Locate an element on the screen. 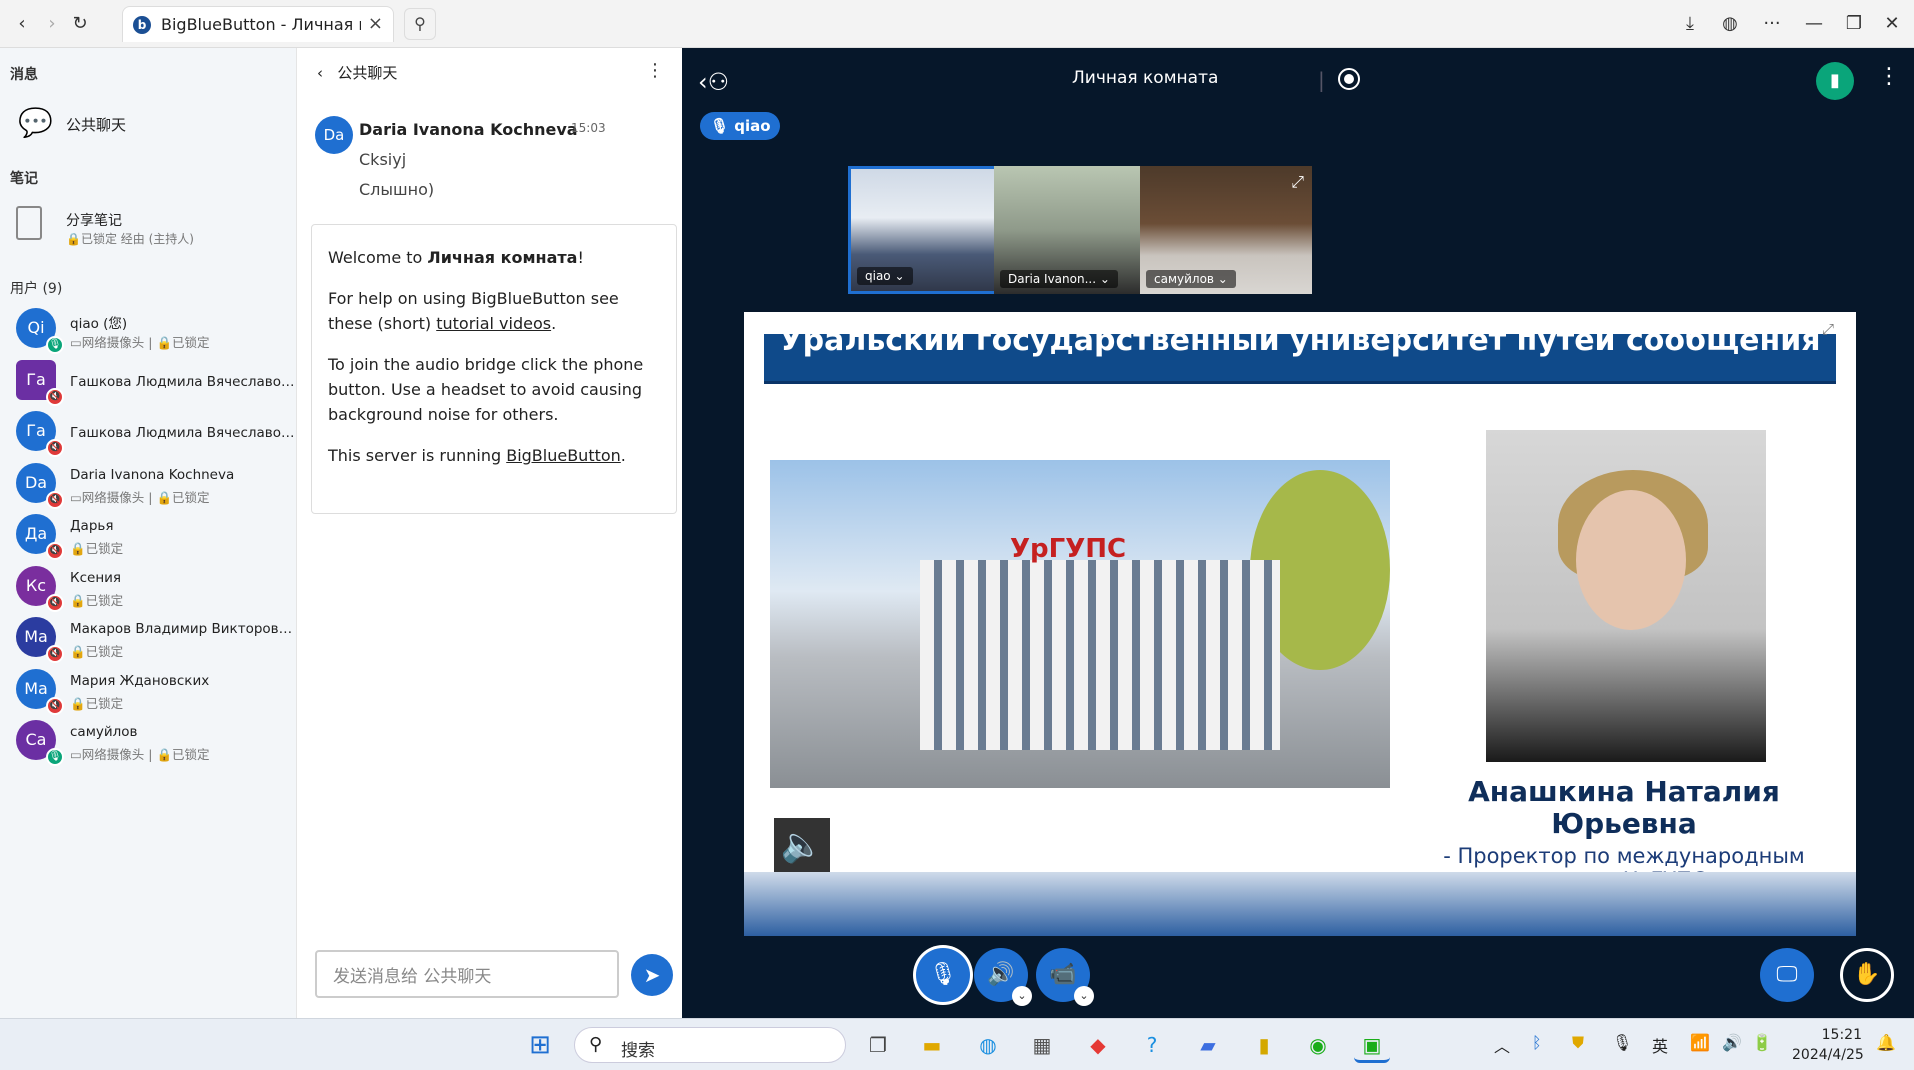 The width and height of the screenshot is (1914, 1070). globe-icon: ◍ is located at coordinates (1730, 24).